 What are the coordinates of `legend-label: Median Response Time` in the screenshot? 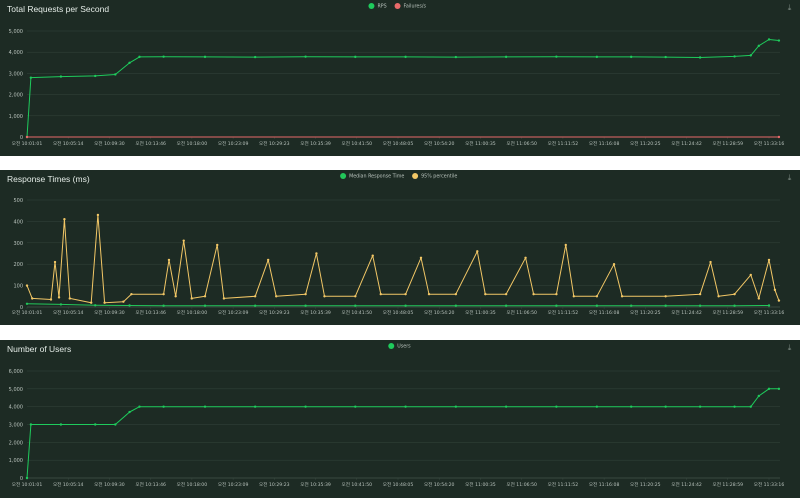 It's located at (376, 177).